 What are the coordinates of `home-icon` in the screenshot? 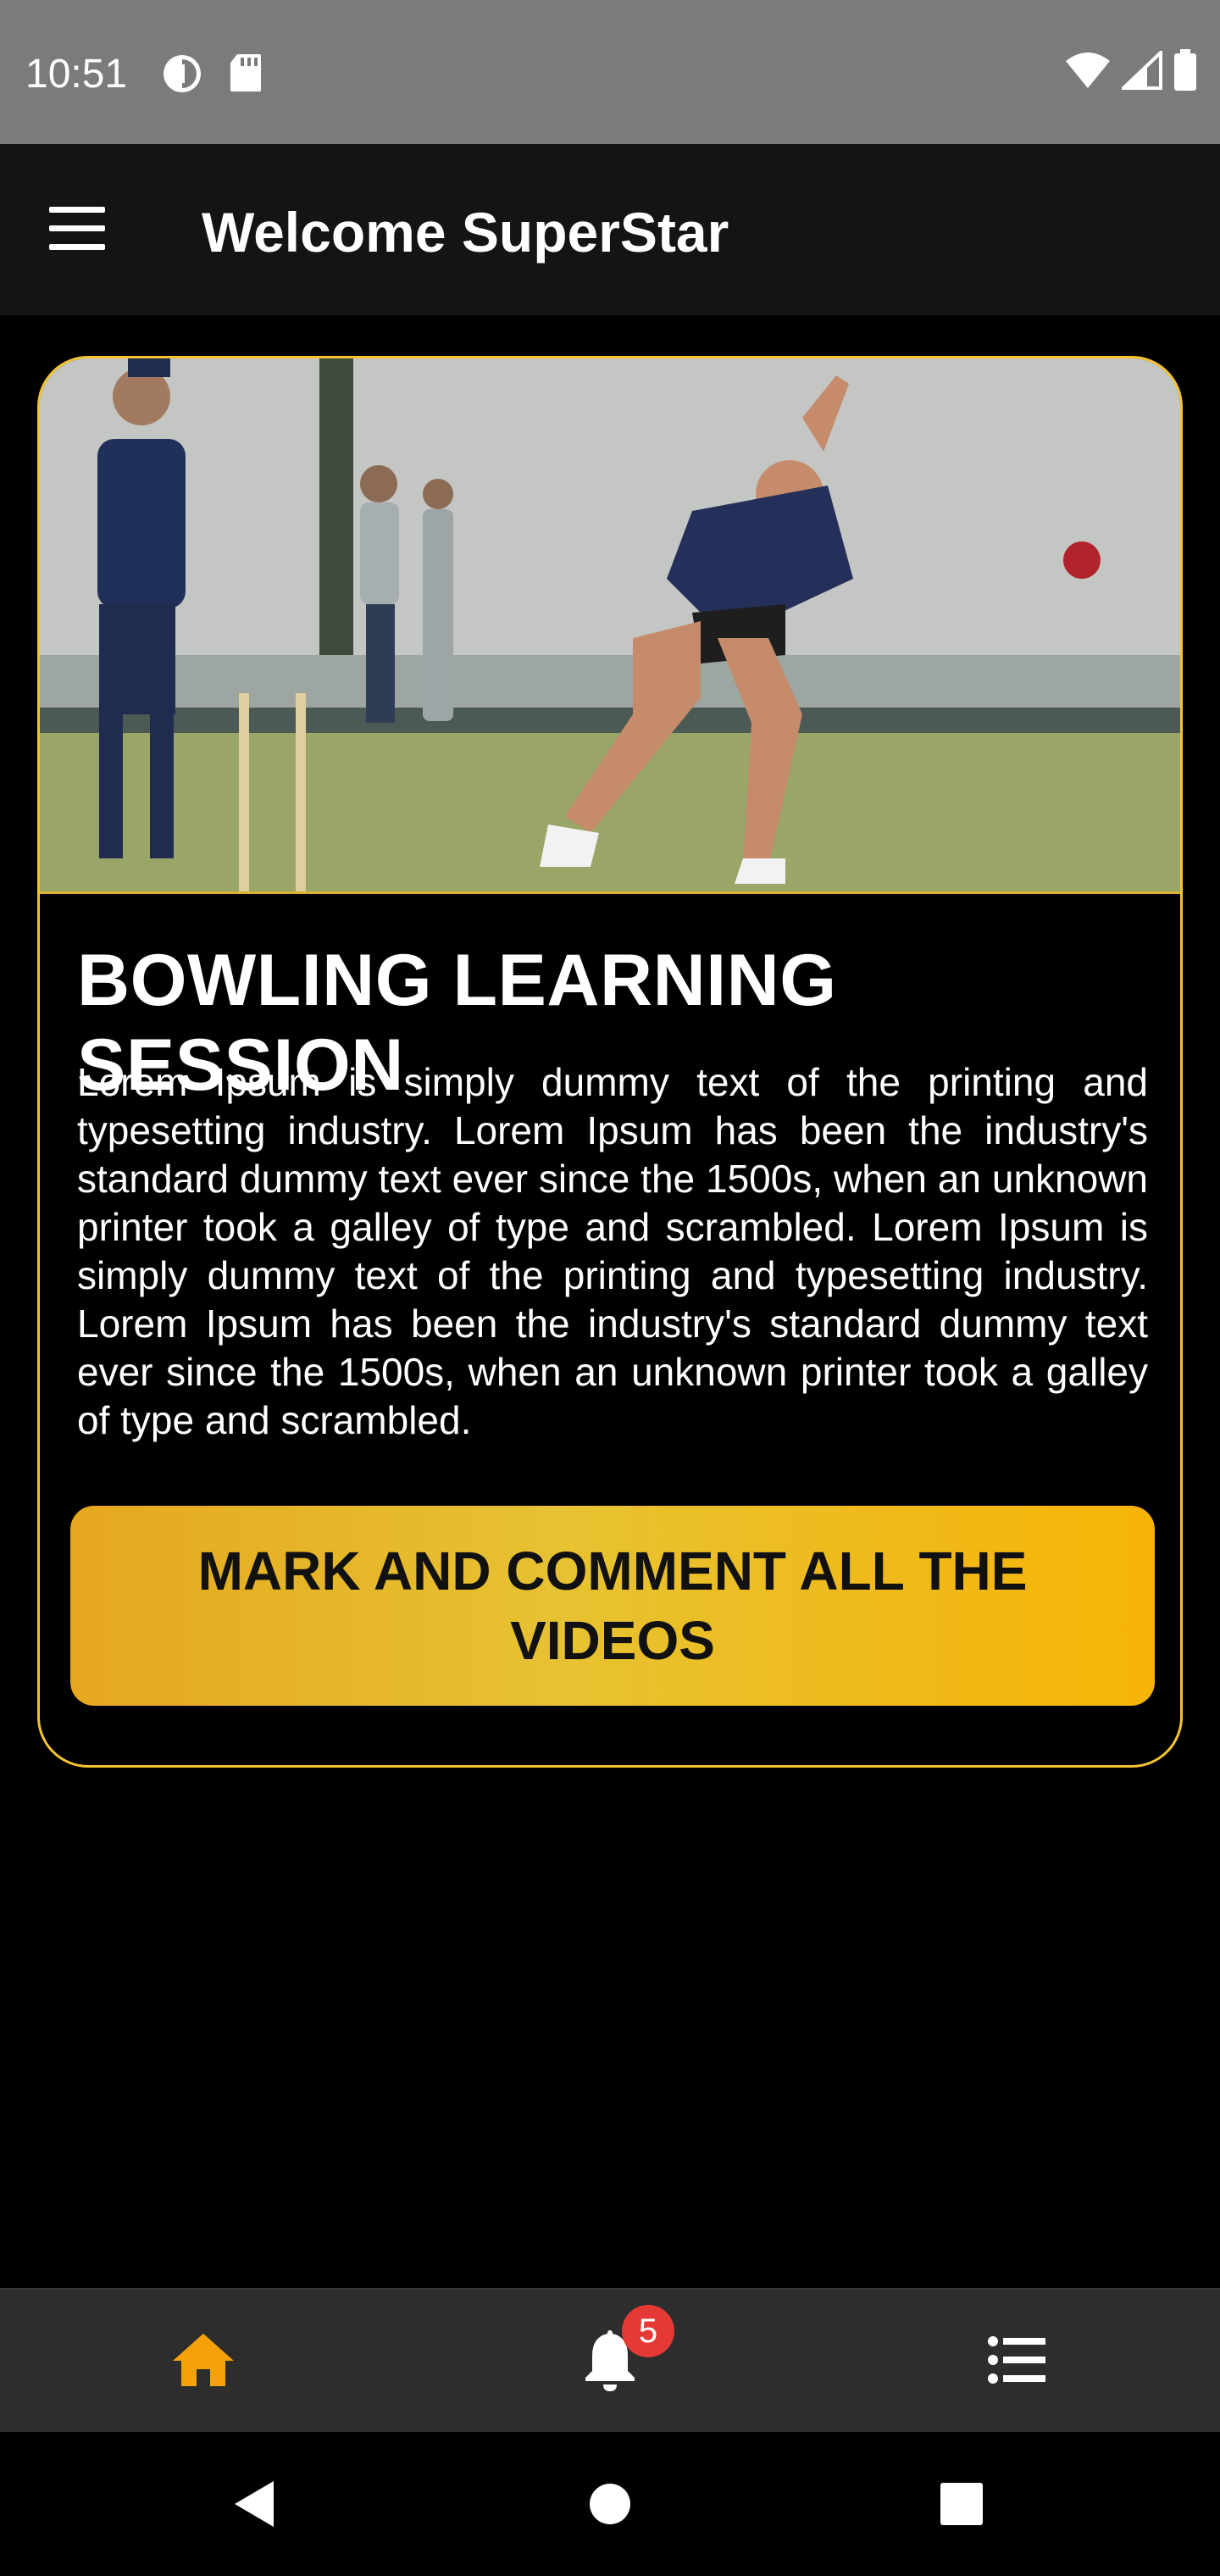 It's located at (203, 2362).